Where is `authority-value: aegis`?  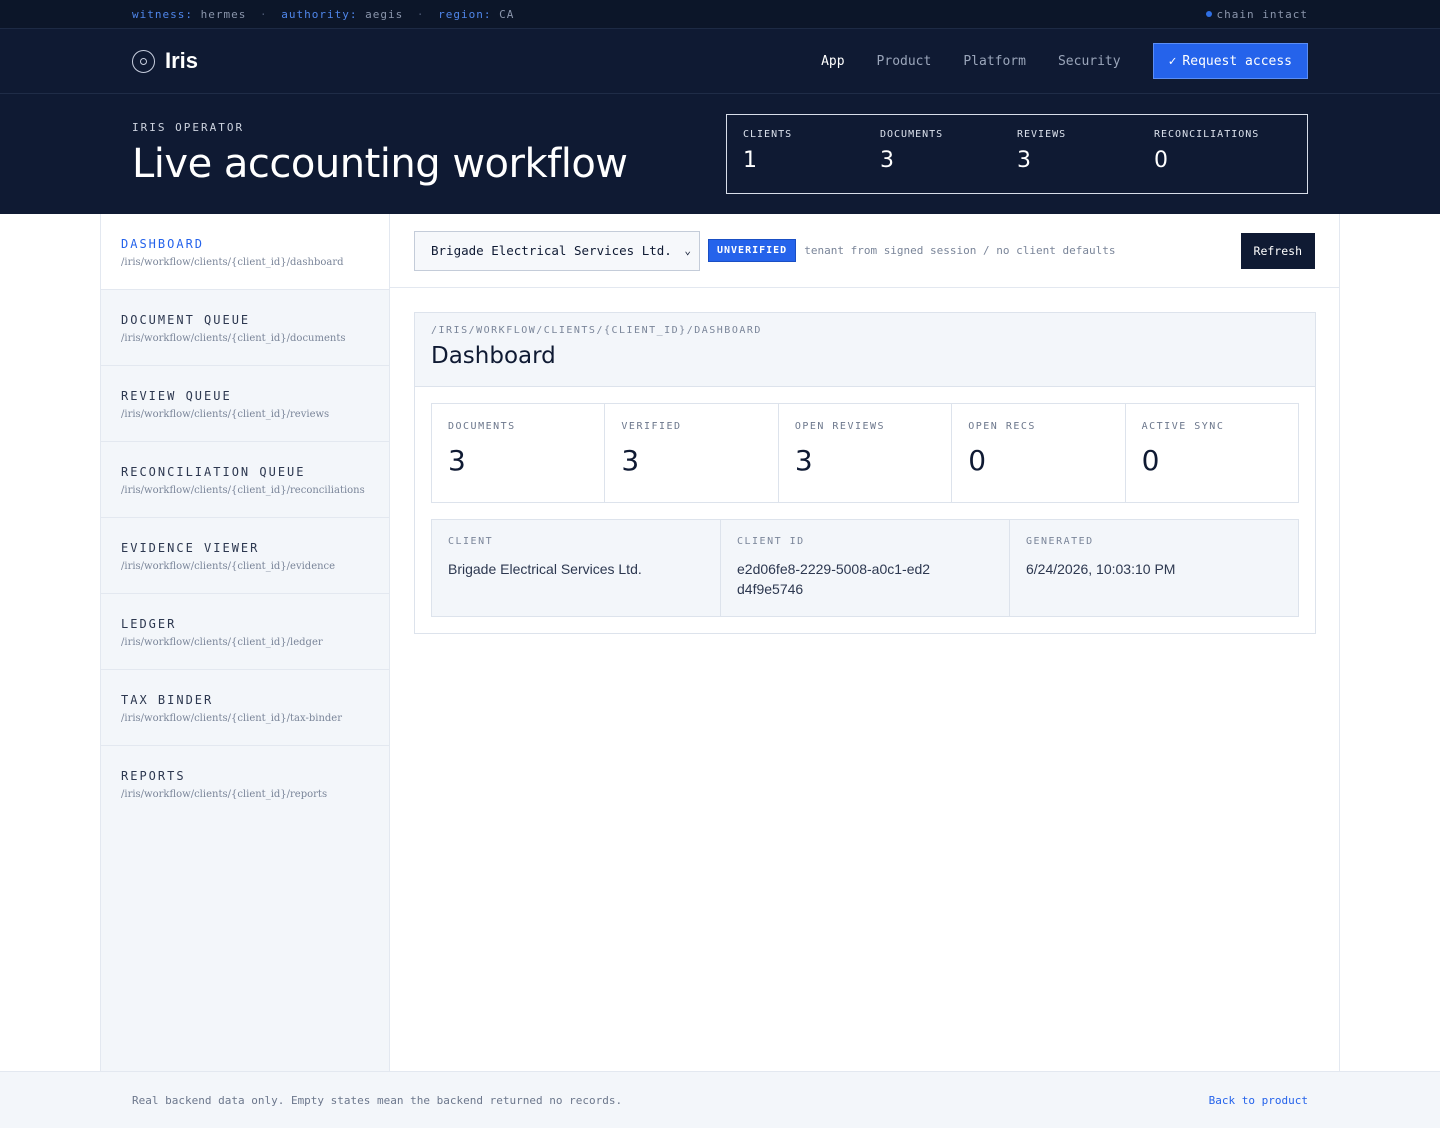
authority-value: aegis is located at coordinates (384, 14).